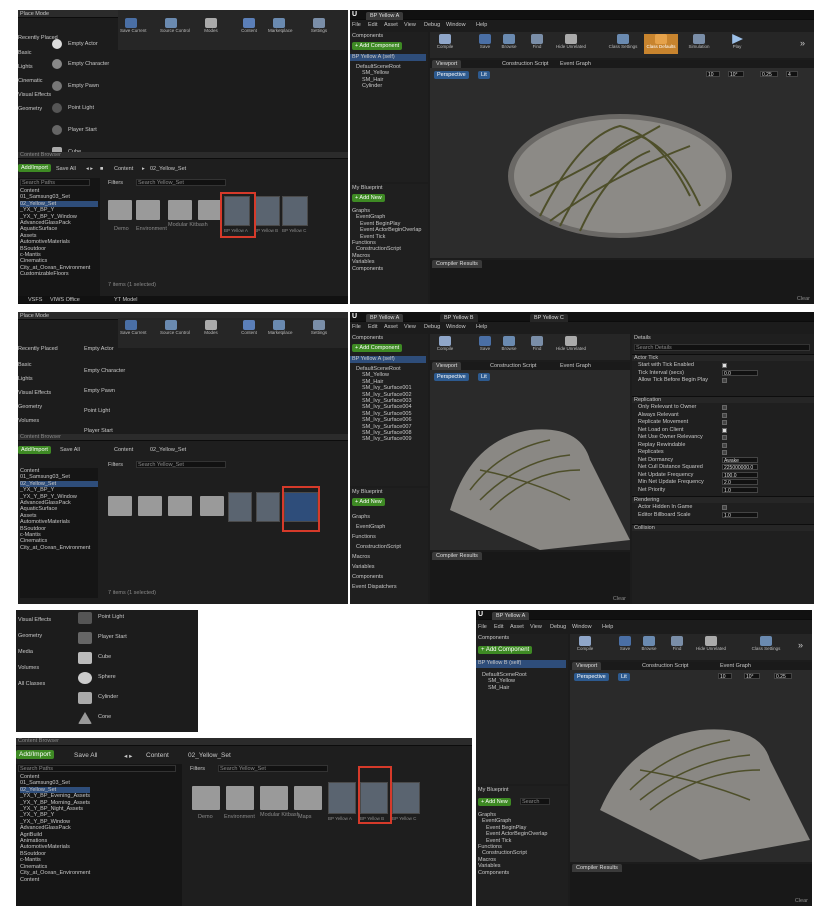  What do you see at coordinates (432, 327) in the screenshot?
I see `menu-debug: Debug` at bounding box center [432, 327].